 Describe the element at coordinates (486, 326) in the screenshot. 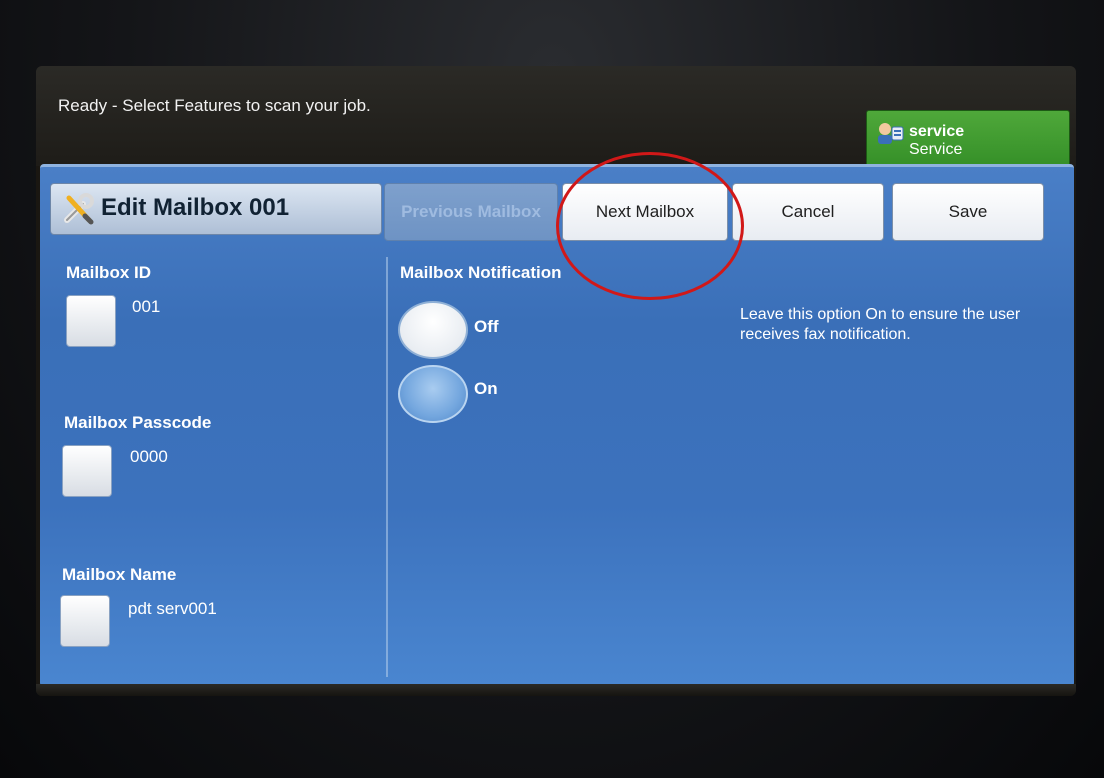

I see `notification-off-label: Off` at that location.